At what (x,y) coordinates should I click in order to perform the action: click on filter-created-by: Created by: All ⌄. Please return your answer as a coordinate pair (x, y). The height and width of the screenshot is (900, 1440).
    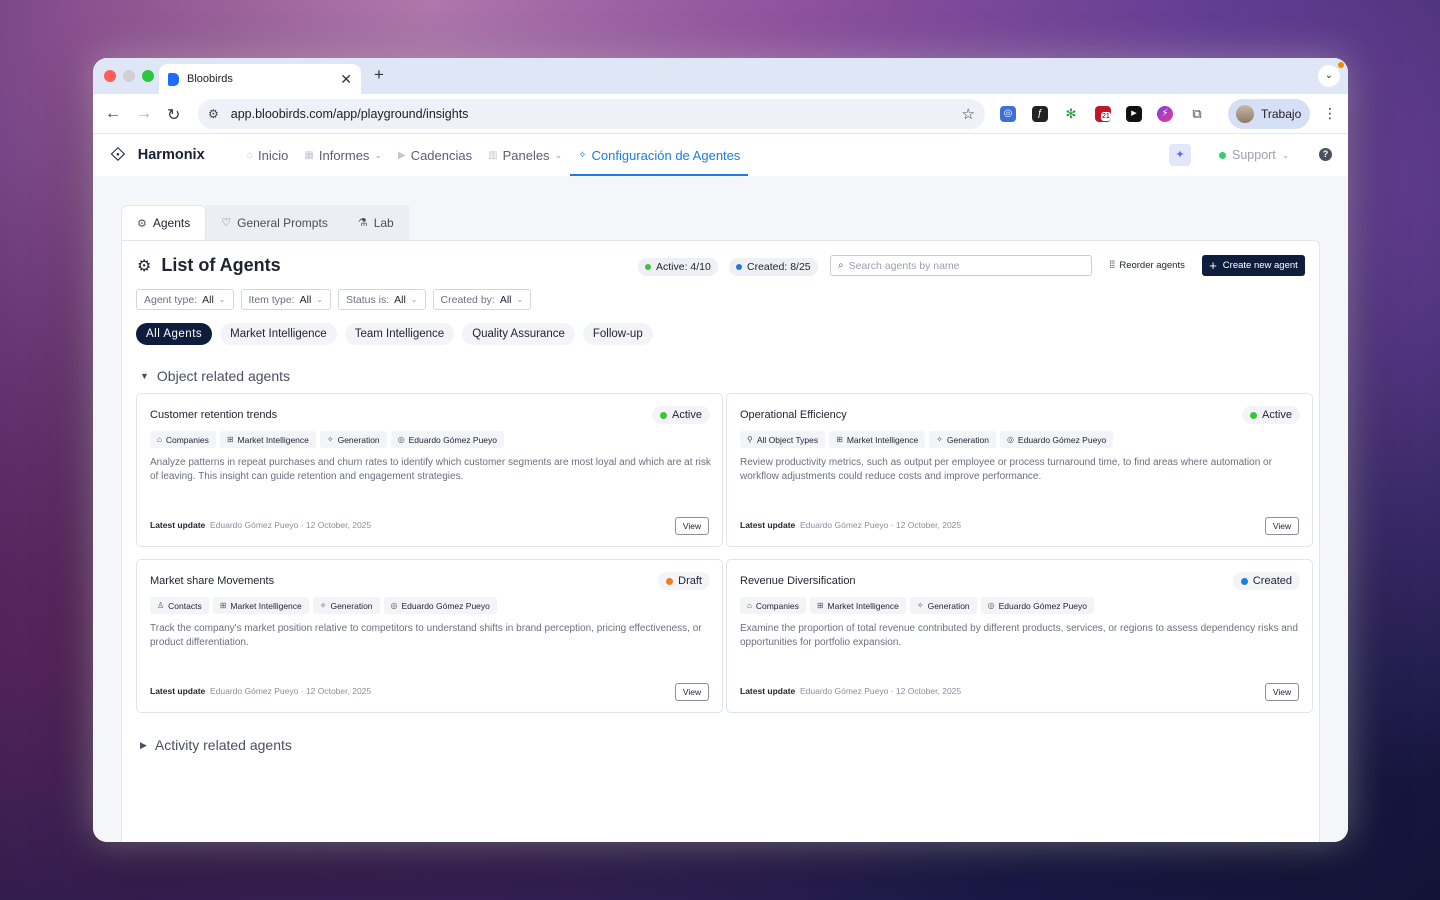
    Looking at the image, I should click on (482, 299).